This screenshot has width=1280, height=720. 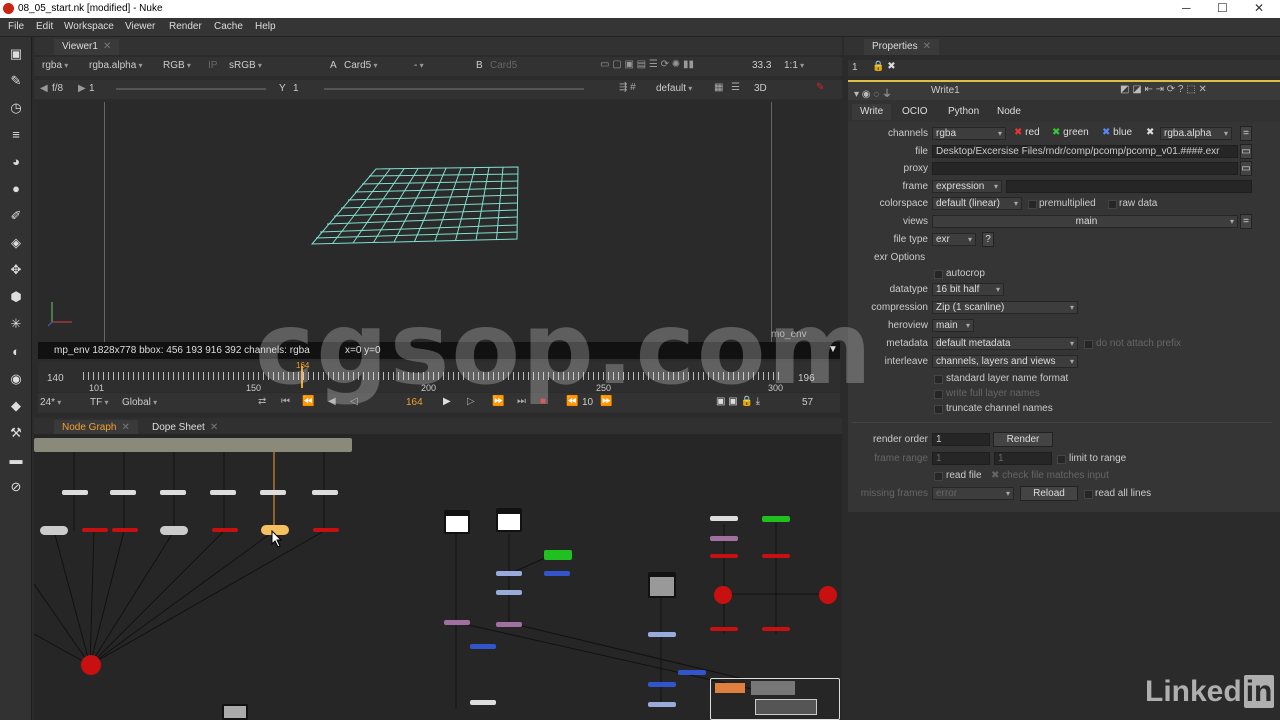 What do you see at coordinates (16, 487) in the screenshot?
I see `furnace-icon: ⊘` at bounding box center [16, 487].